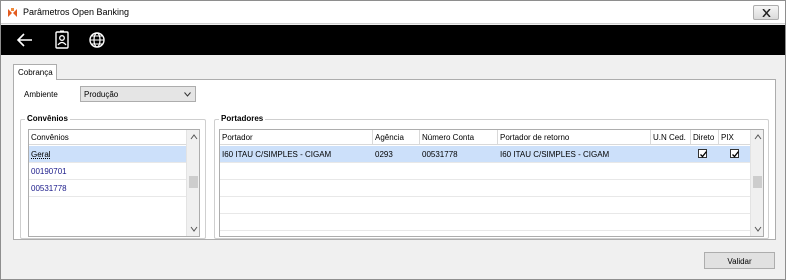 The width and height of the screenshot is (786, 280). Describe the element at coordinates (108, 171) in the screenshot. I see `list-item: 00190701` at that location.